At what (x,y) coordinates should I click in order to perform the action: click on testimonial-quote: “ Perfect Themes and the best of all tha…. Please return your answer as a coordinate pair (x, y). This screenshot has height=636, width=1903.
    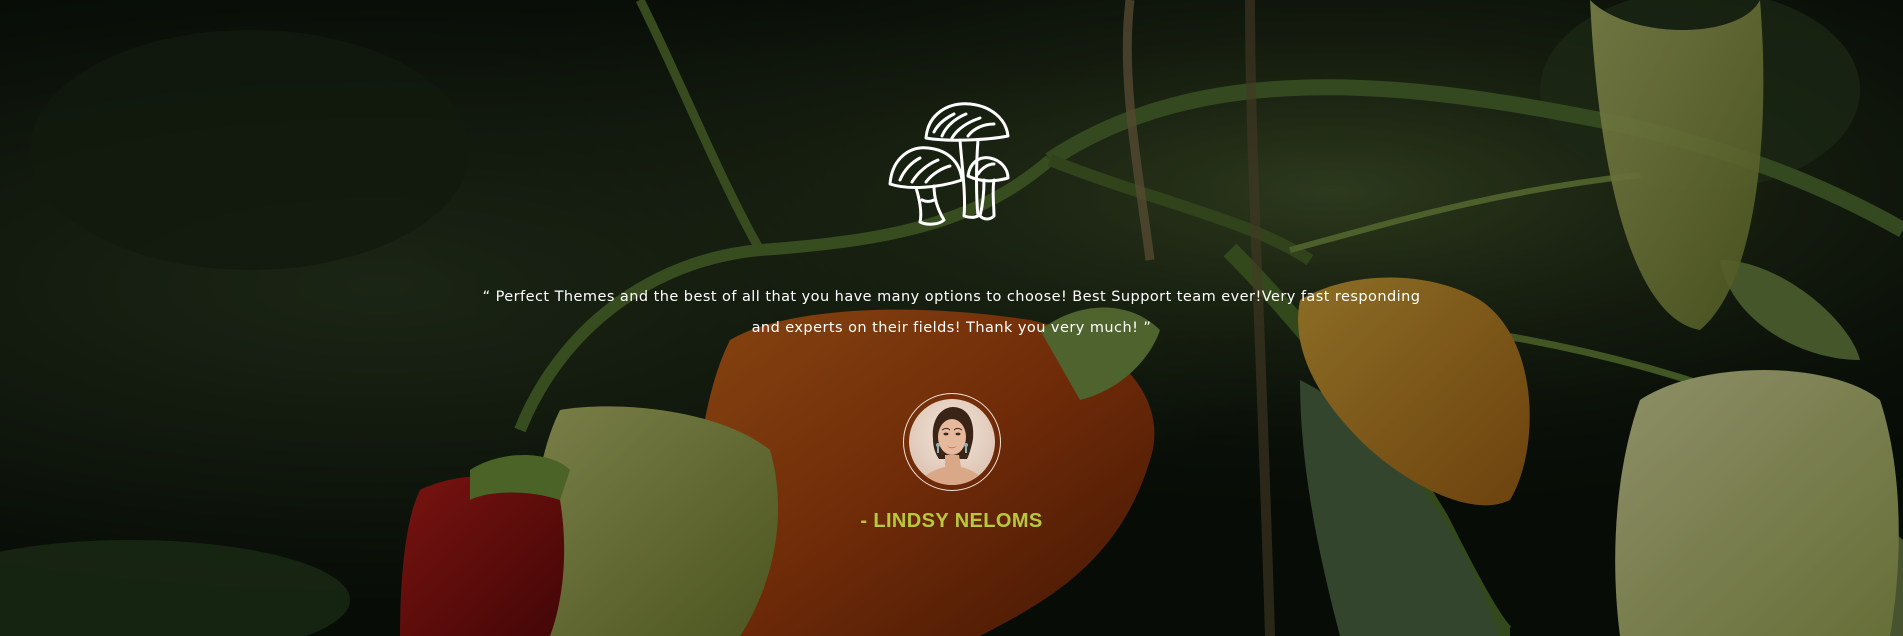
    Looking at the image, I should click on (951, 312).